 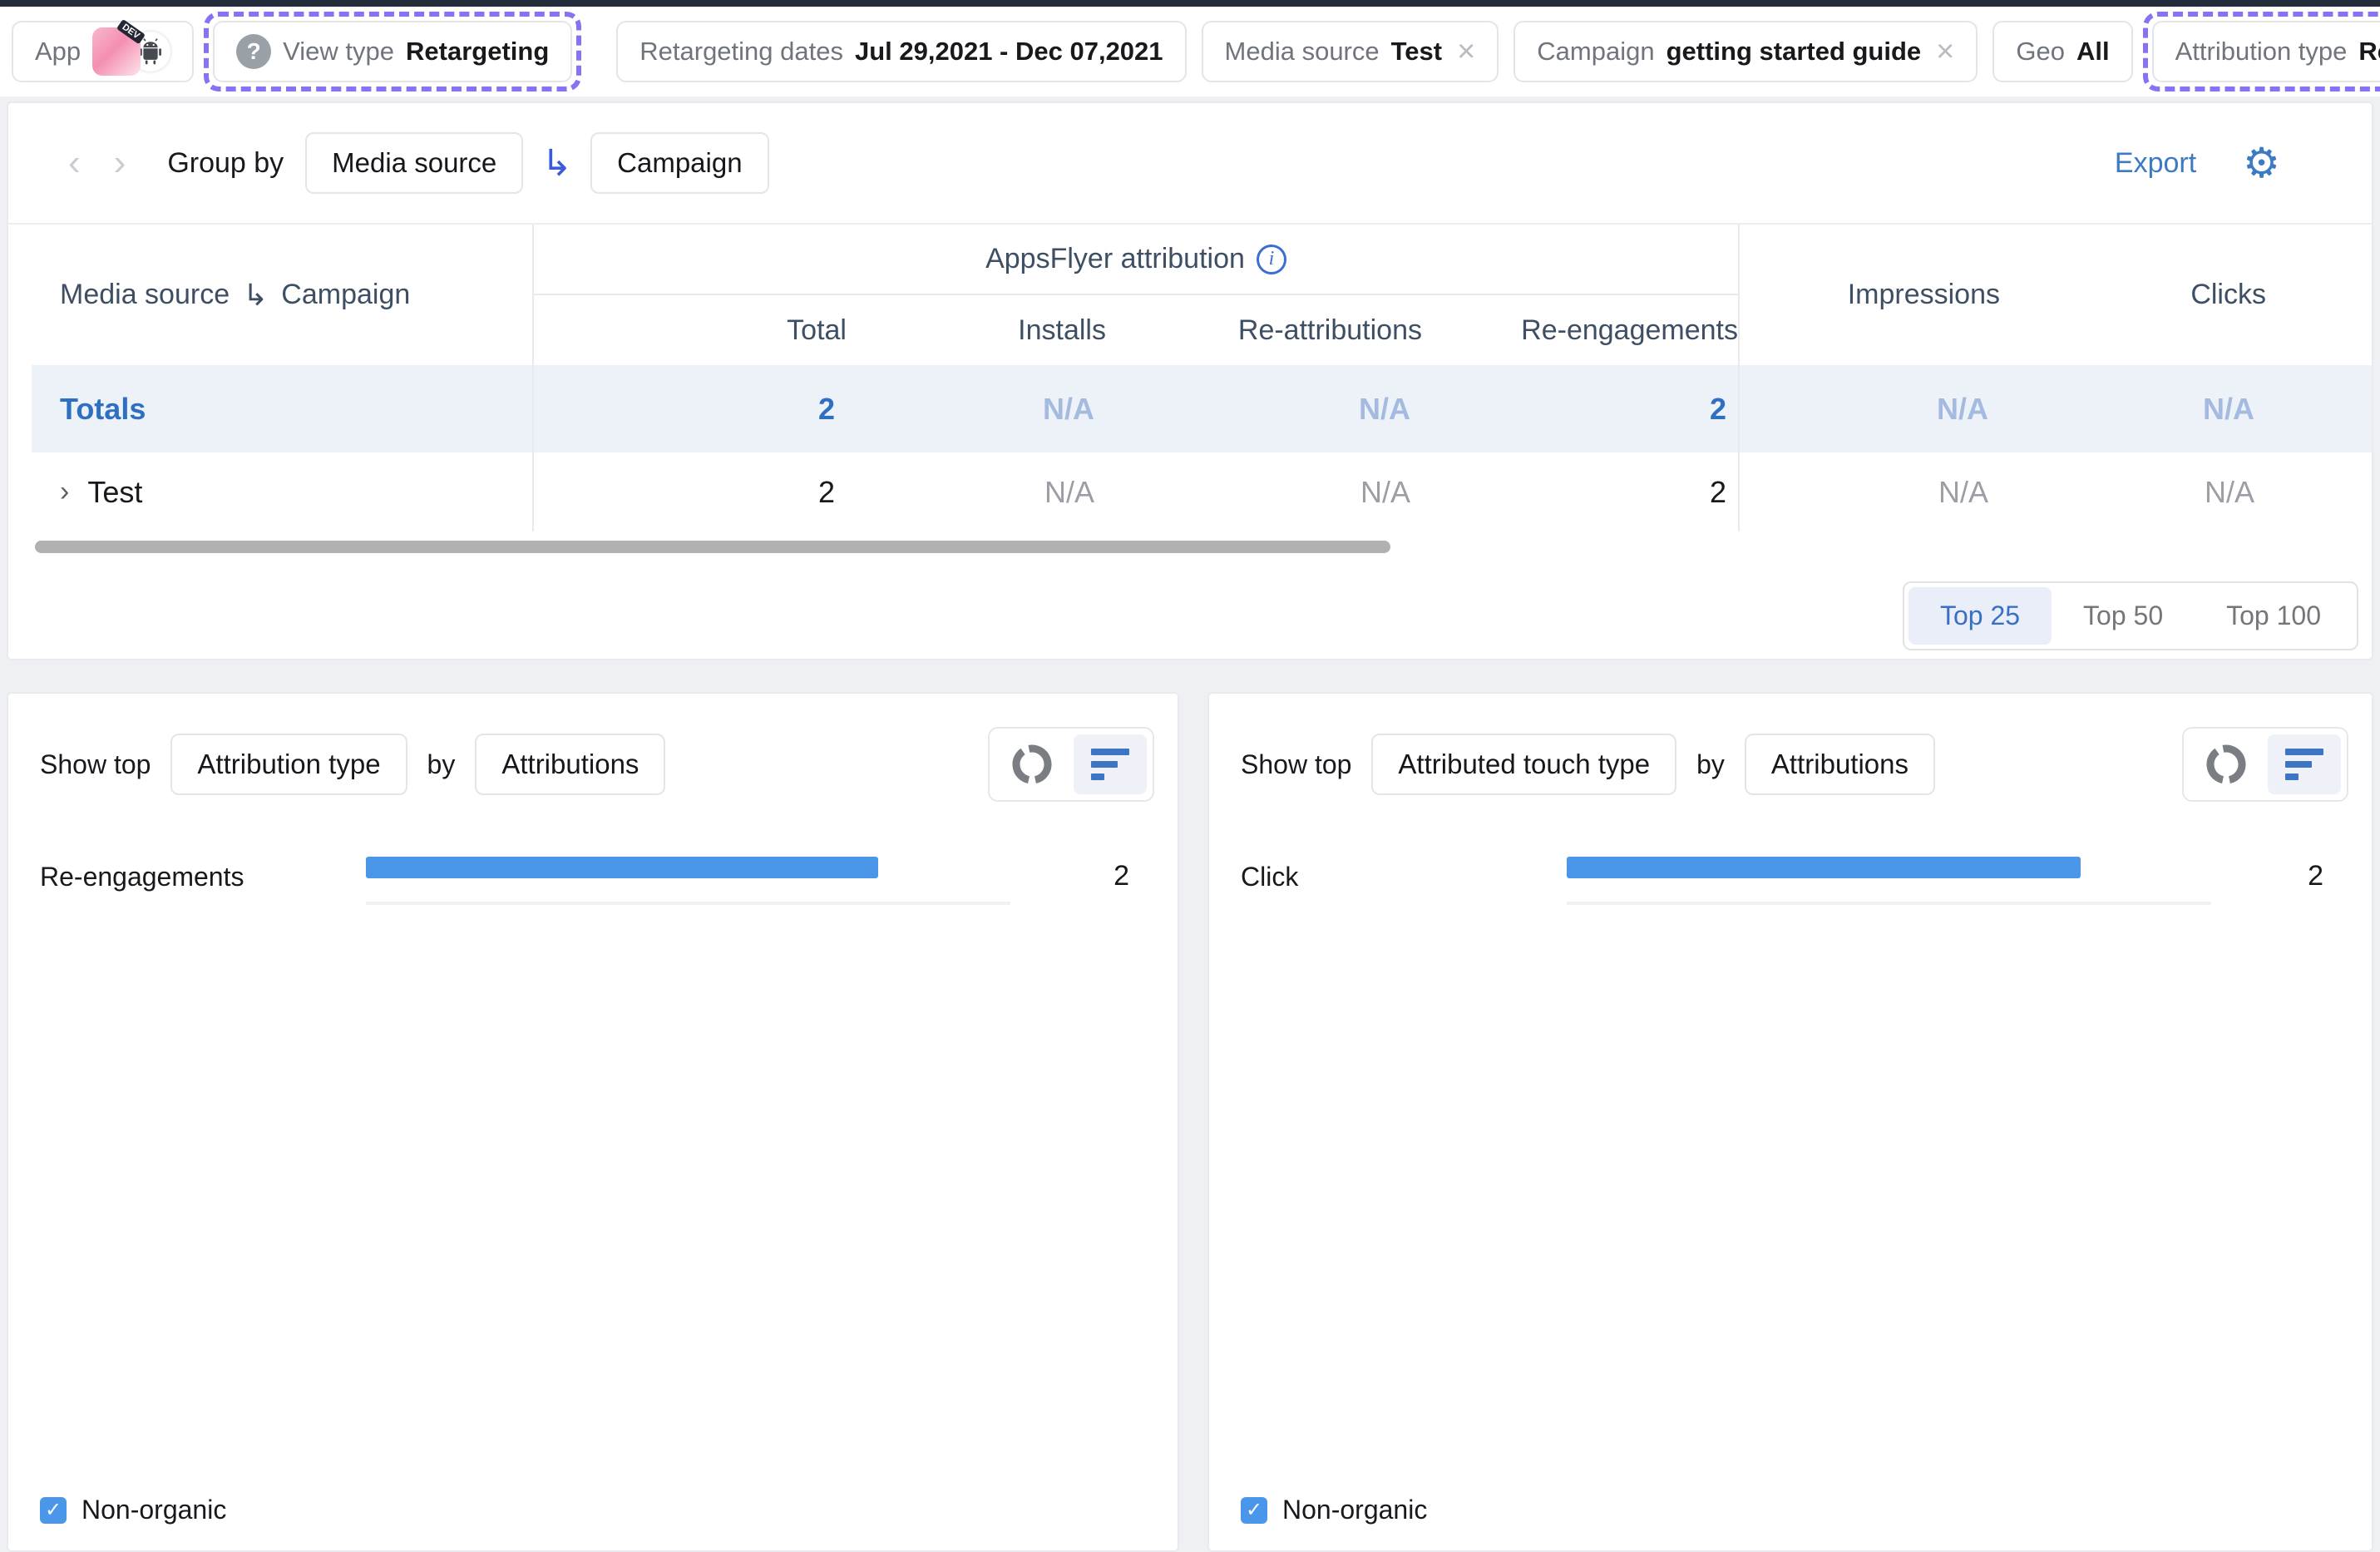 I want to click on column-header-impressions: Impressions, so click(x=1870, y=295).